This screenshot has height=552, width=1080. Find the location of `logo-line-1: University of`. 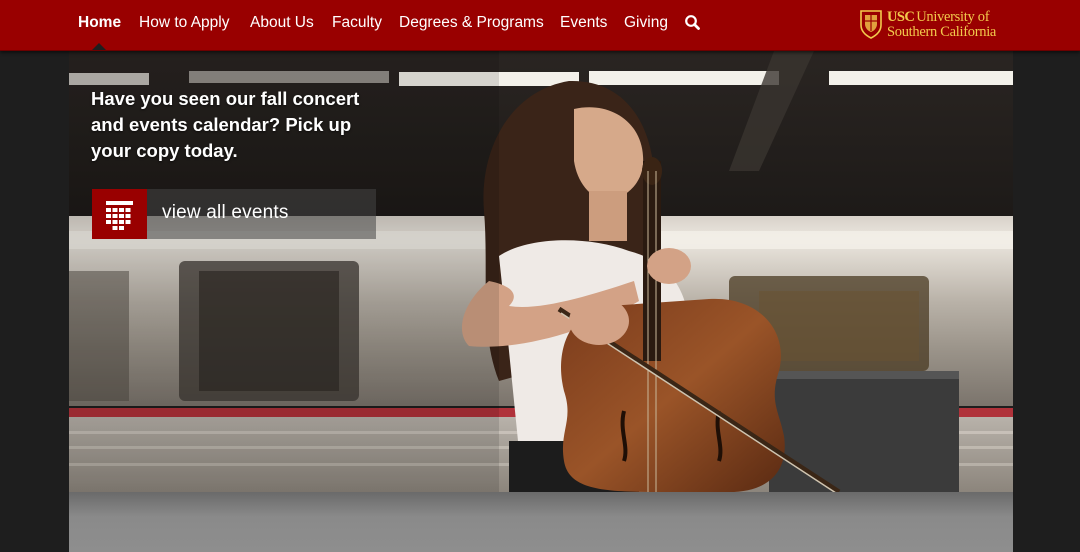

logo-line-1: University of is located at coordinates (953, 17).